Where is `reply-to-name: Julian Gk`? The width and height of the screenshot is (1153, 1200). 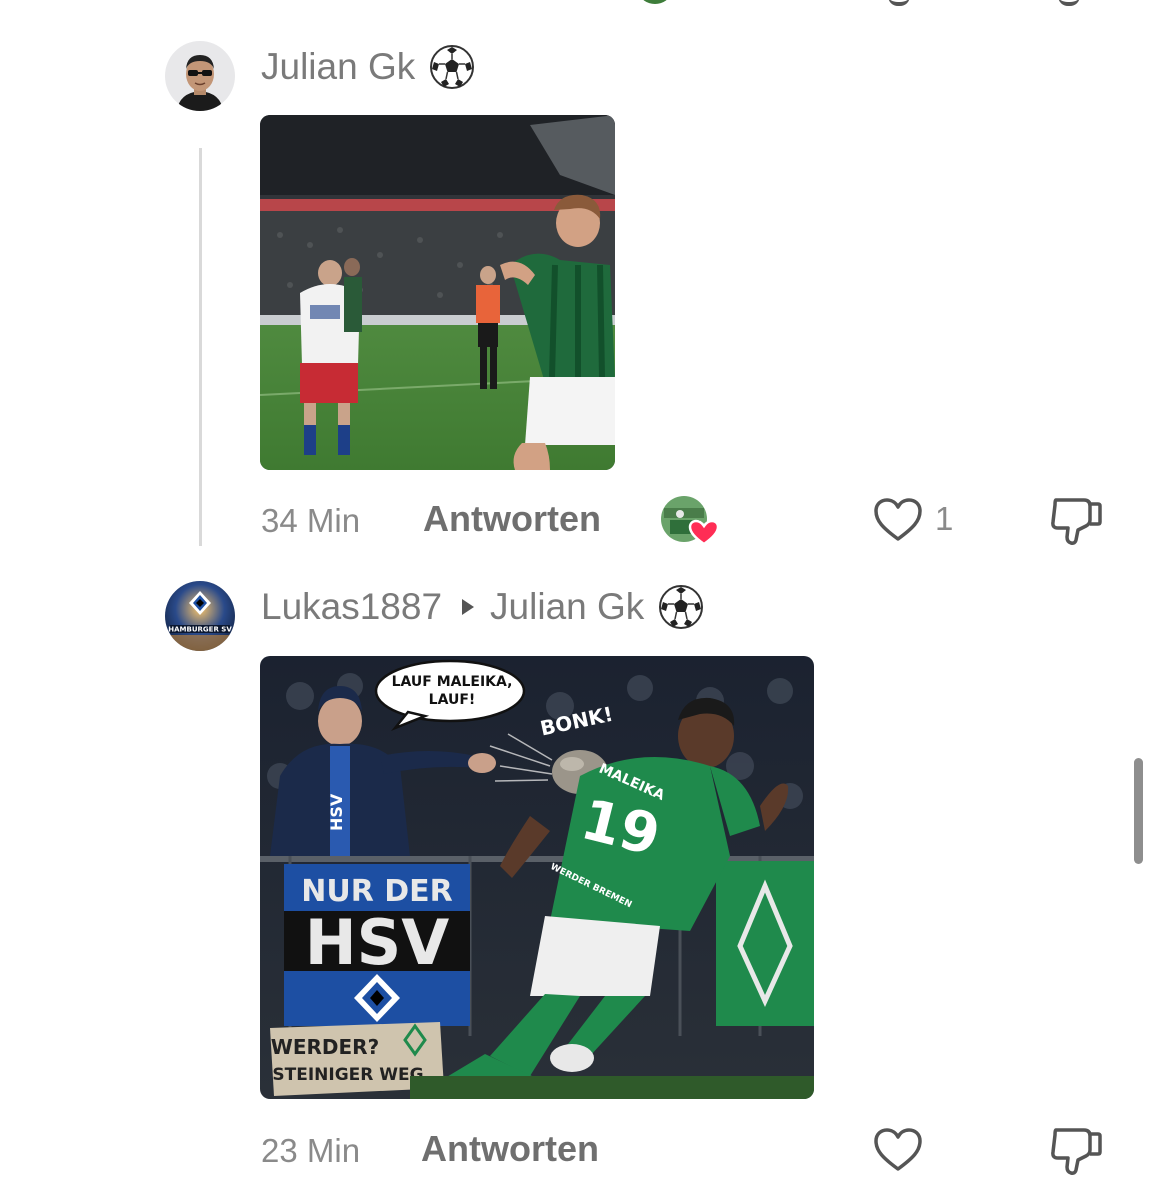 reply-to-name: Julian Gk is located at coordinates (567, 607).